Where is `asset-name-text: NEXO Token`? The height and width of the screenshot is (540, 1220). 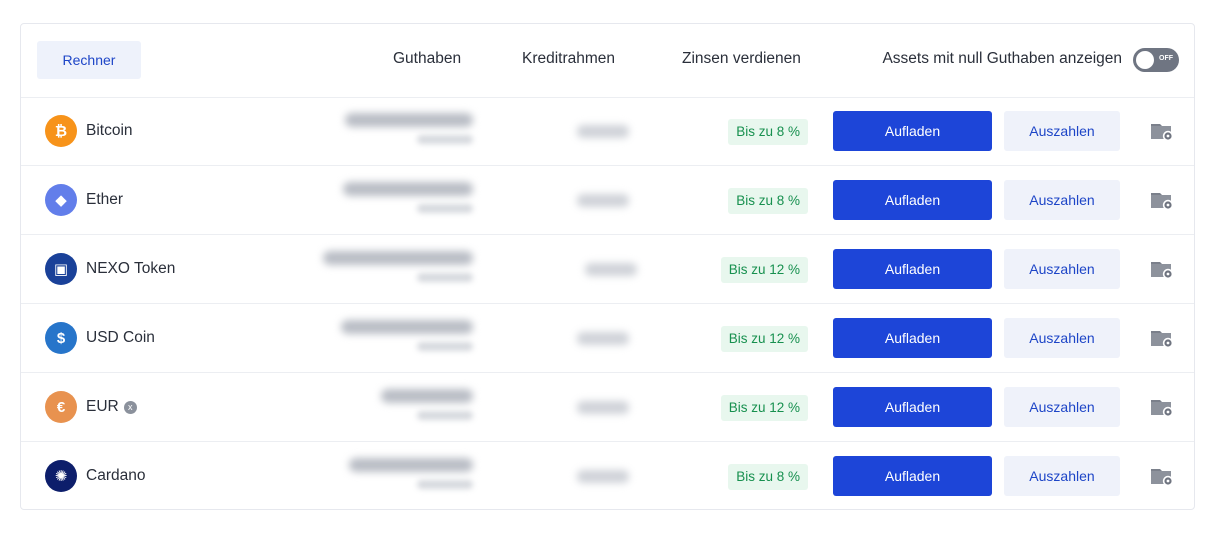
asset-name-text: NEXO Token is located at coordinates (131, 268).